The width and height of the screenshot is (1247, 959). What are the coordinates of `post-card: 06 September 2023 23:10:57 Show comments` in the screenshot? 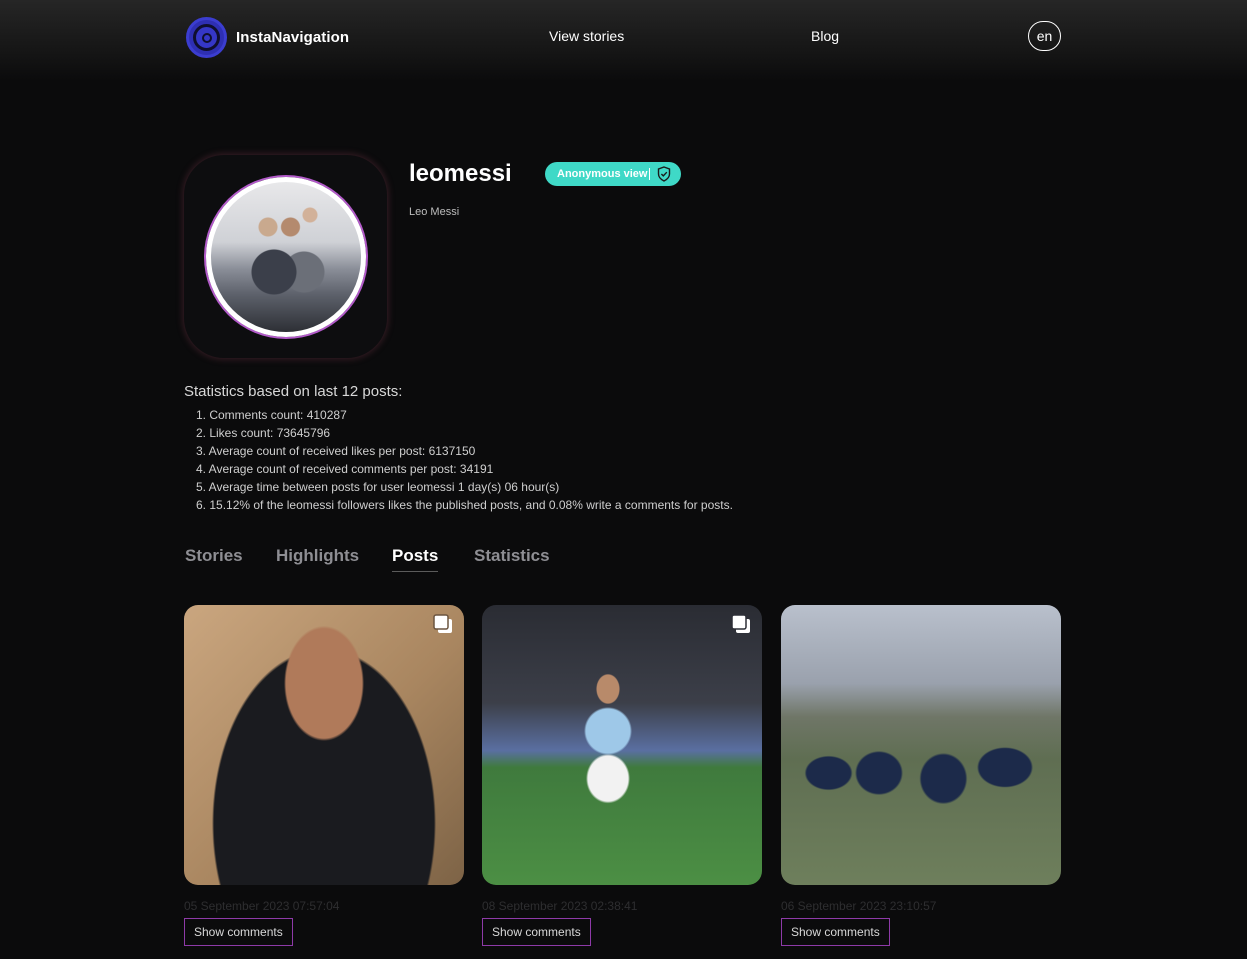 It's located at (921, 775).